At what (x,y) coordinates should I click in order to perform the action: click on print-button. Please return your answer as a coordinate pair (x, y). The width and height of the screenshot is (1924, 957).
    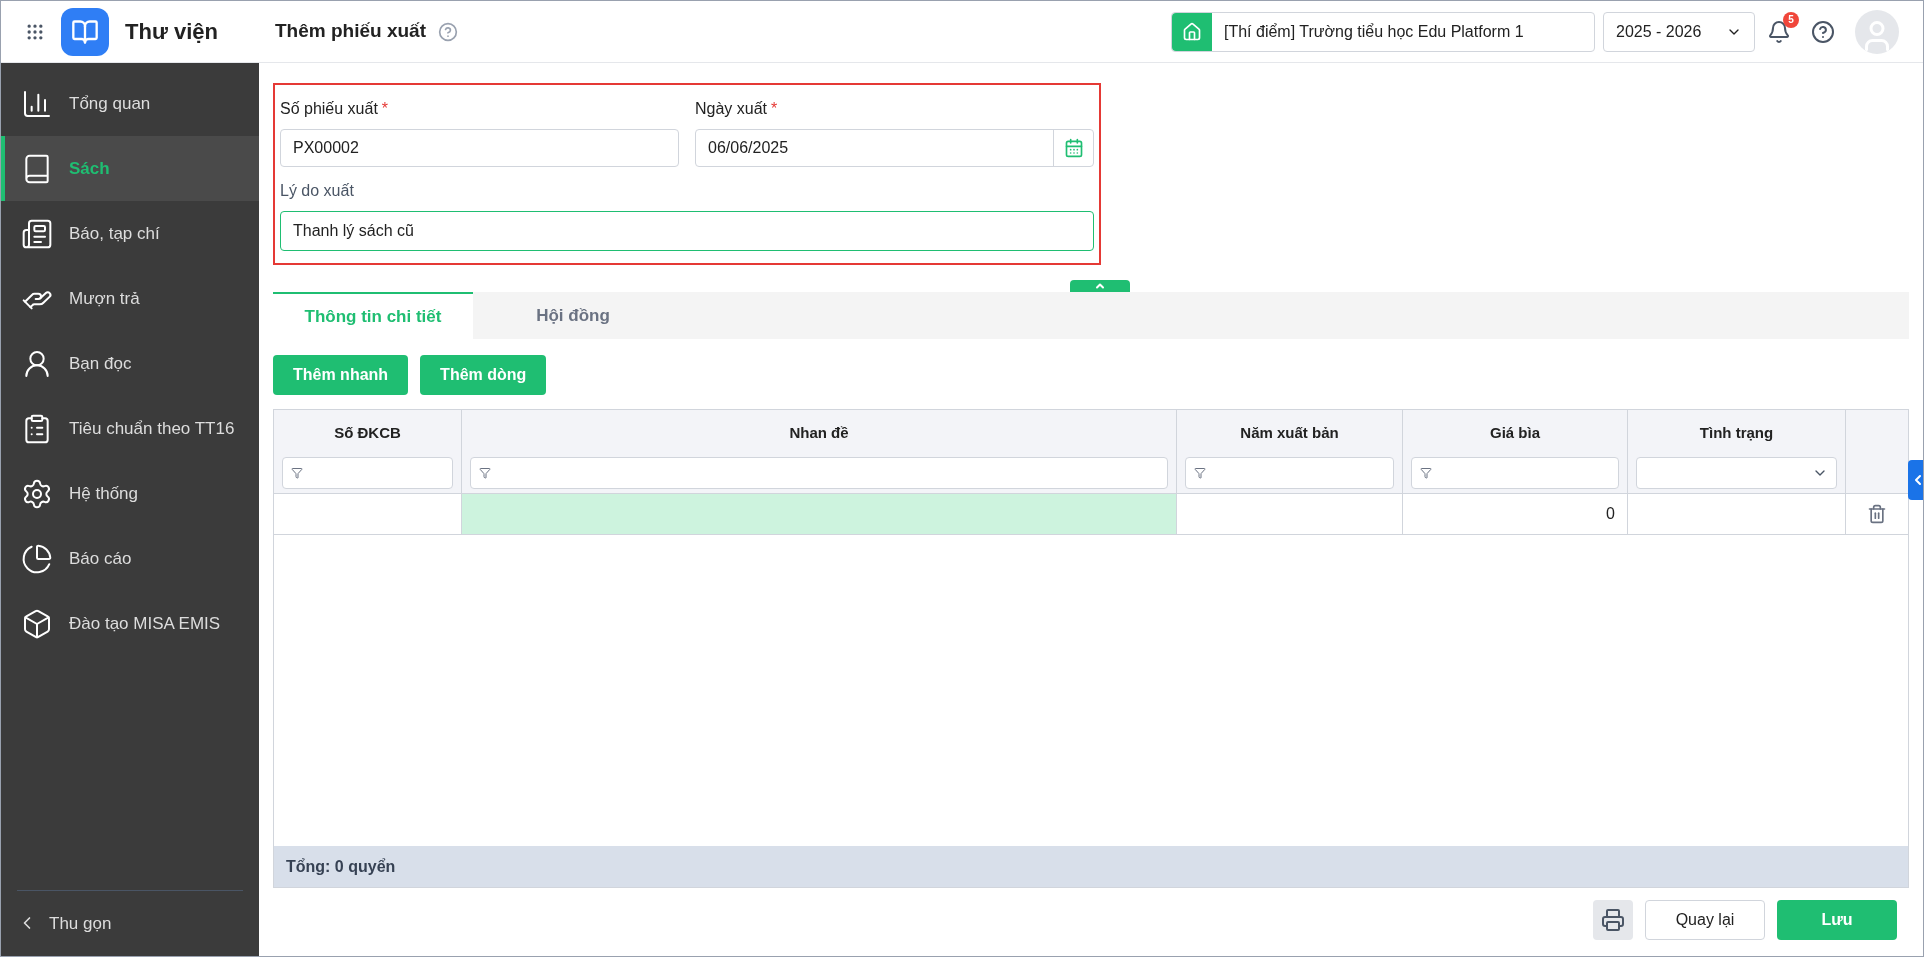
    Looking at the image, I should click on (1613, 920).